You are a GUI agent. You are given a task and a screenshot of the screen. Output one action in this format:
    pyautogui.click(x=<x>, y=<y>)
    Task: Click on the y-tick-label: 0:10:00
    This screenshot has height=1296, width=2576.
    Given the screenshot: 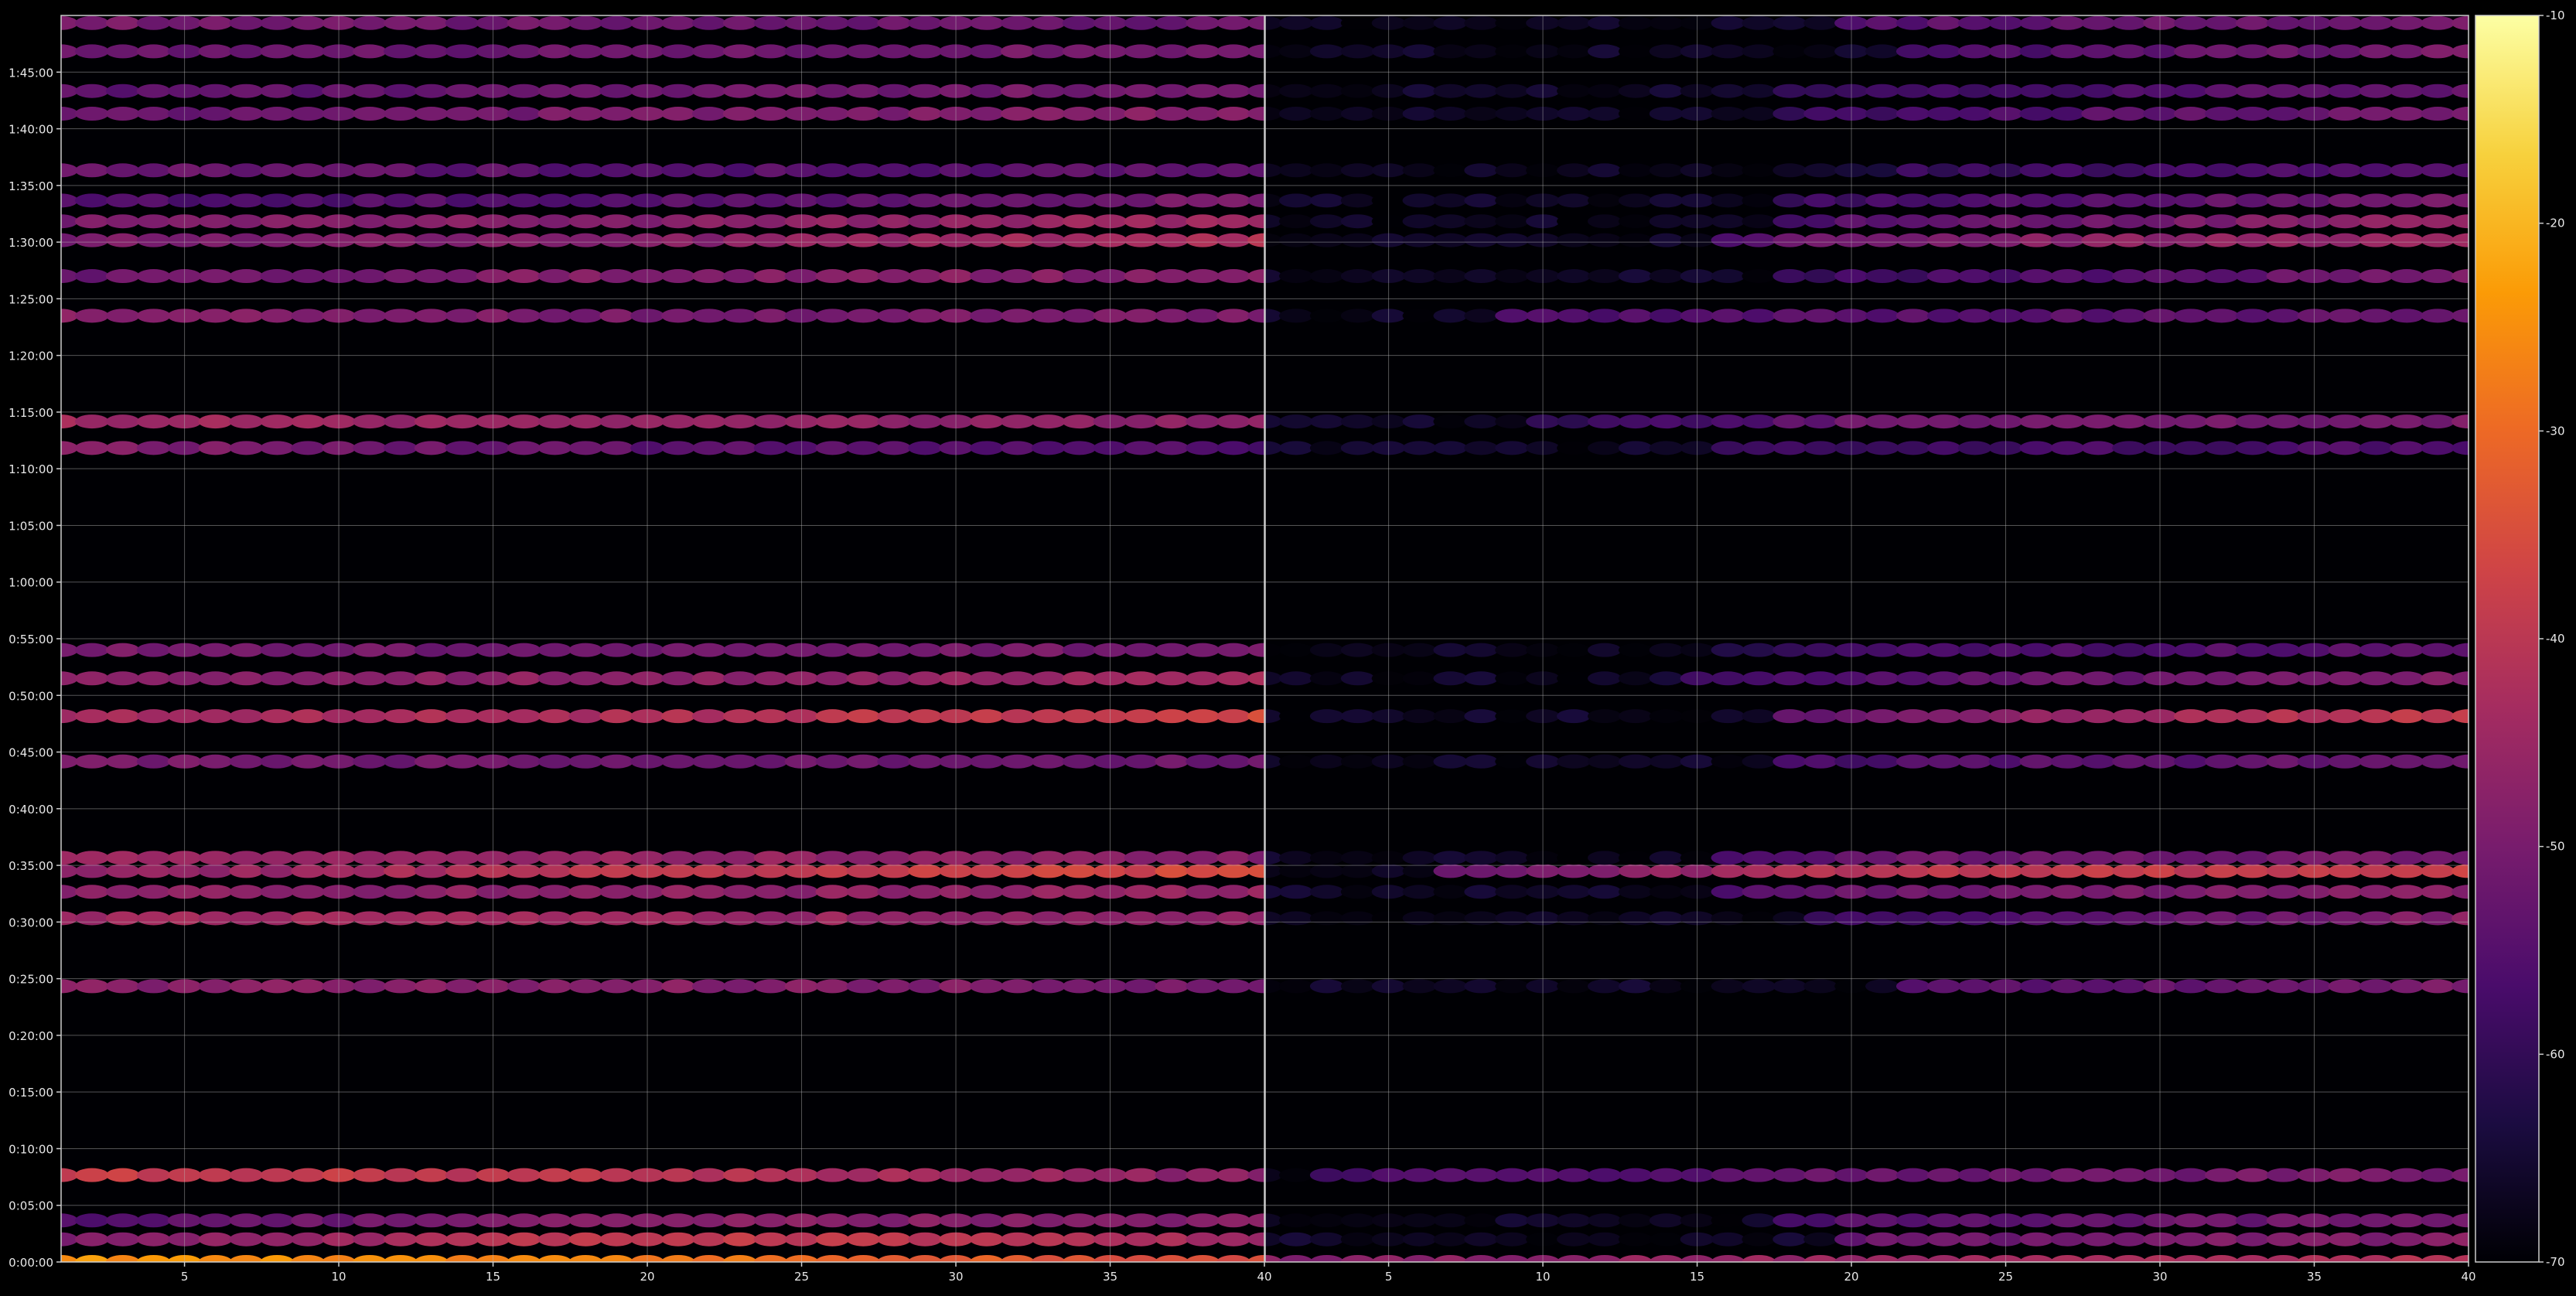 What is the action you would take?
    pyautogui.click(x=31, y=1149)
    